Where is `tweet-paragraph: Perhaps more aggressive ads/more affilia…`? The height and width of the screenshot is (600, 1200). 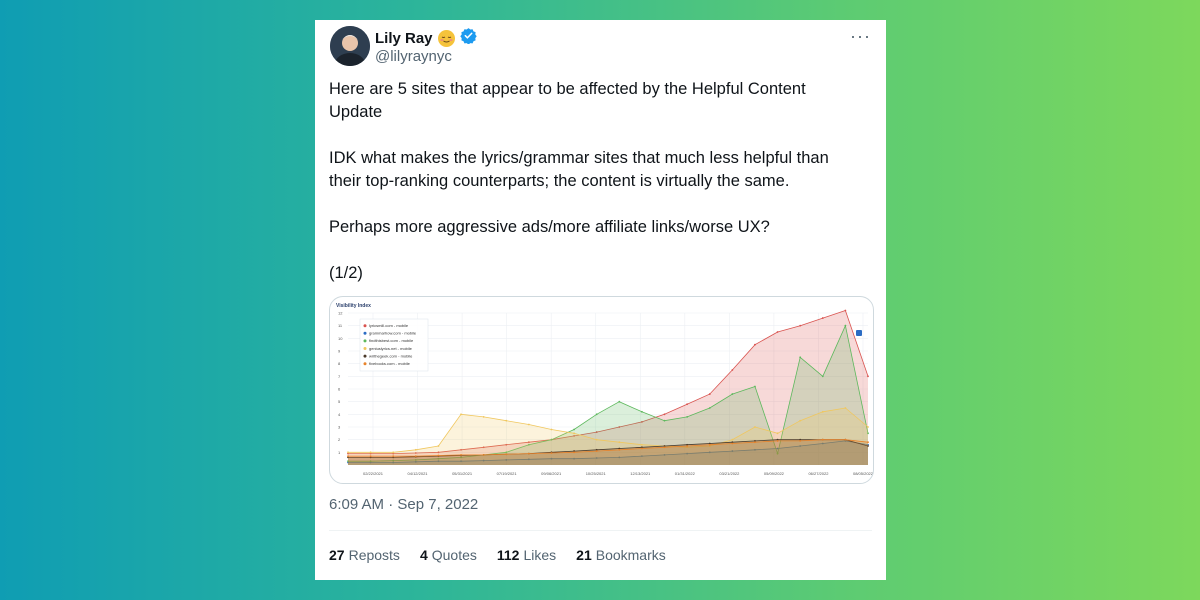
tweet-paragraph: Perhaps more aggressive ads/more affilia… is located at coordinates (549, 227).